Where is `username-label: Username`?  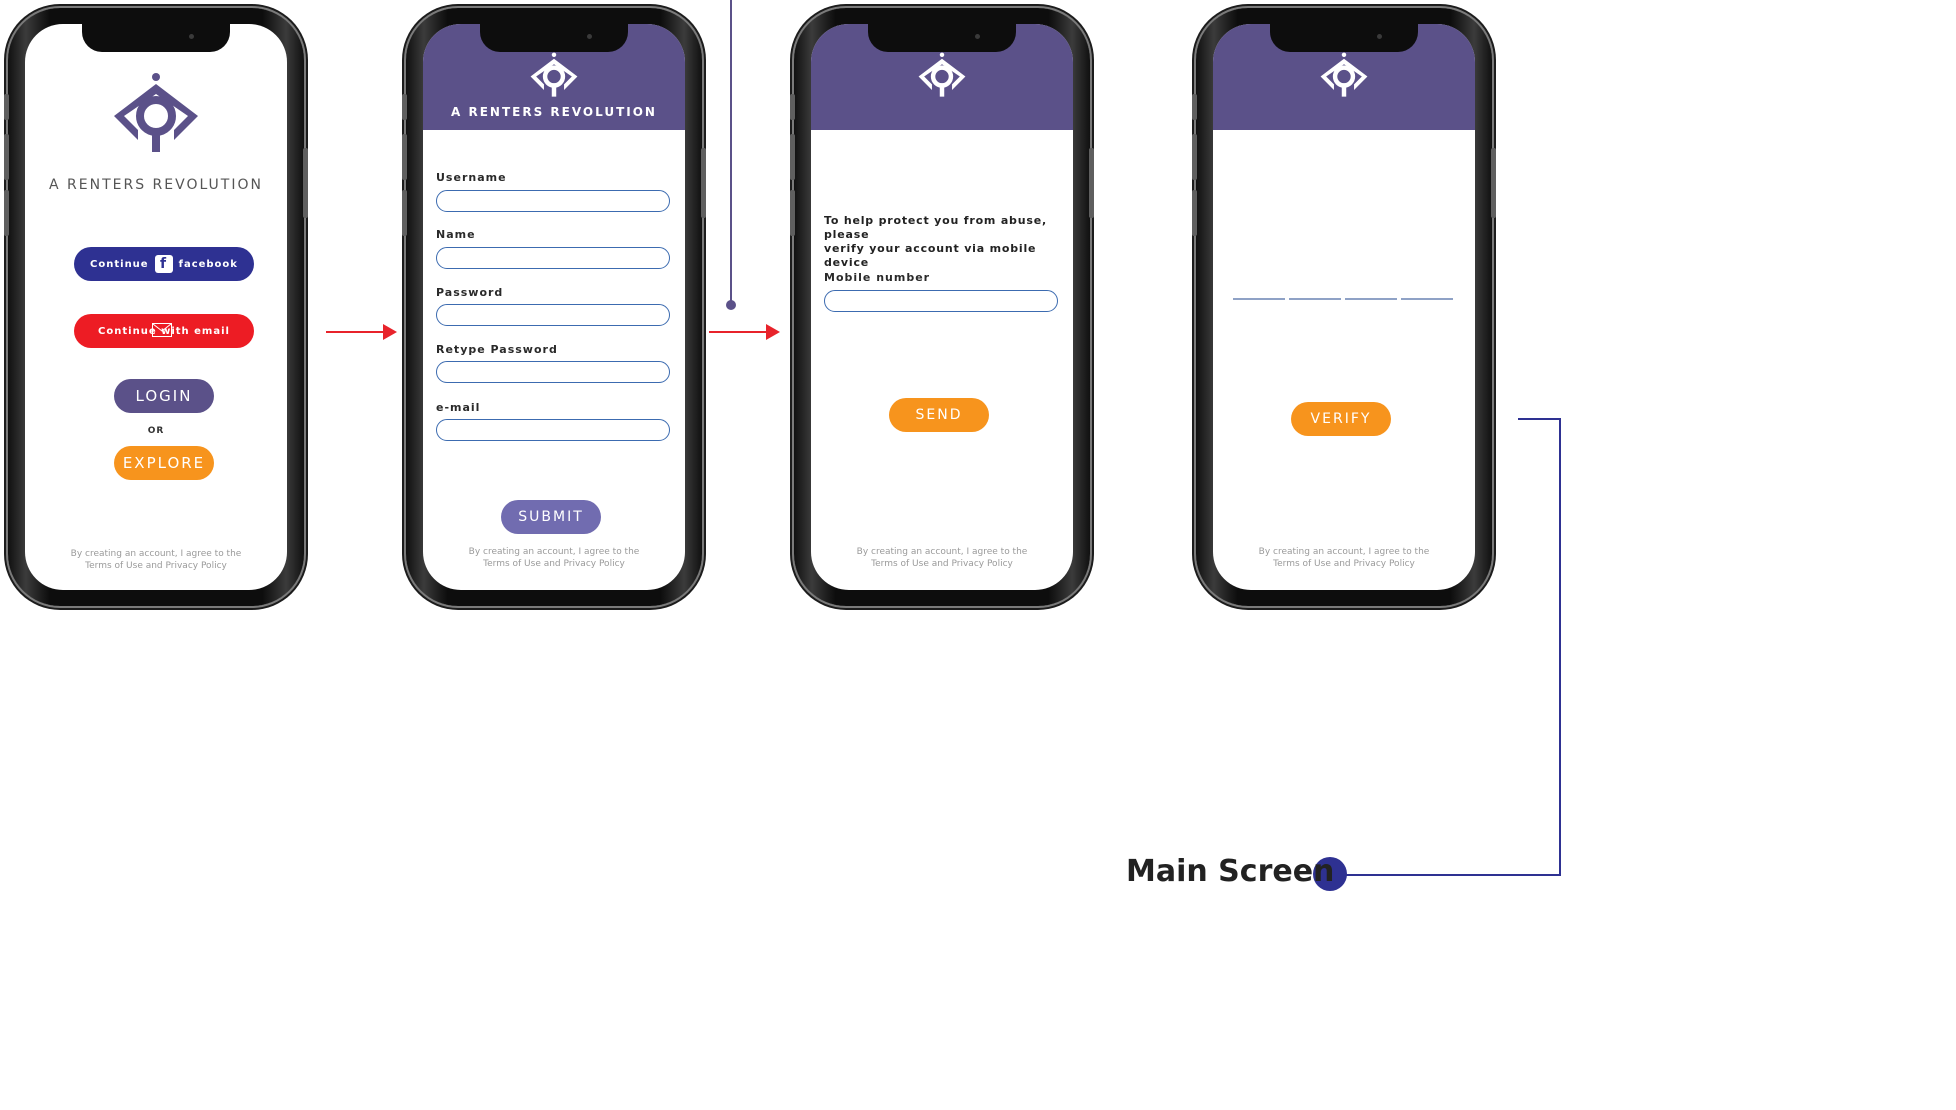
username-label: Username is located at coordinates (471, 177).